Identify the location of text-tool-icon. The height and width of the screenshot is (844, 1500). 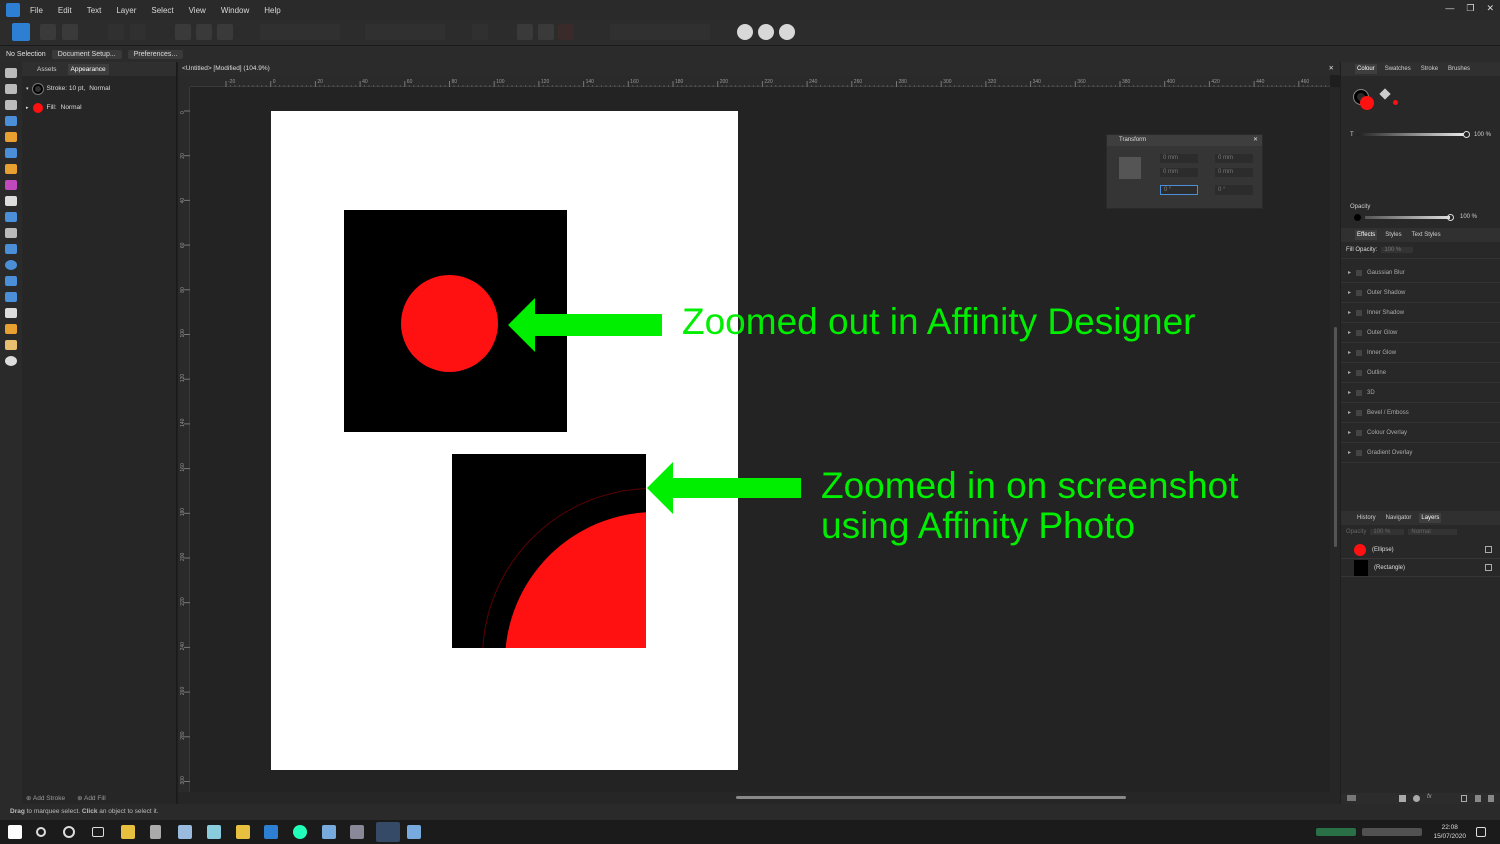
(11, 313).